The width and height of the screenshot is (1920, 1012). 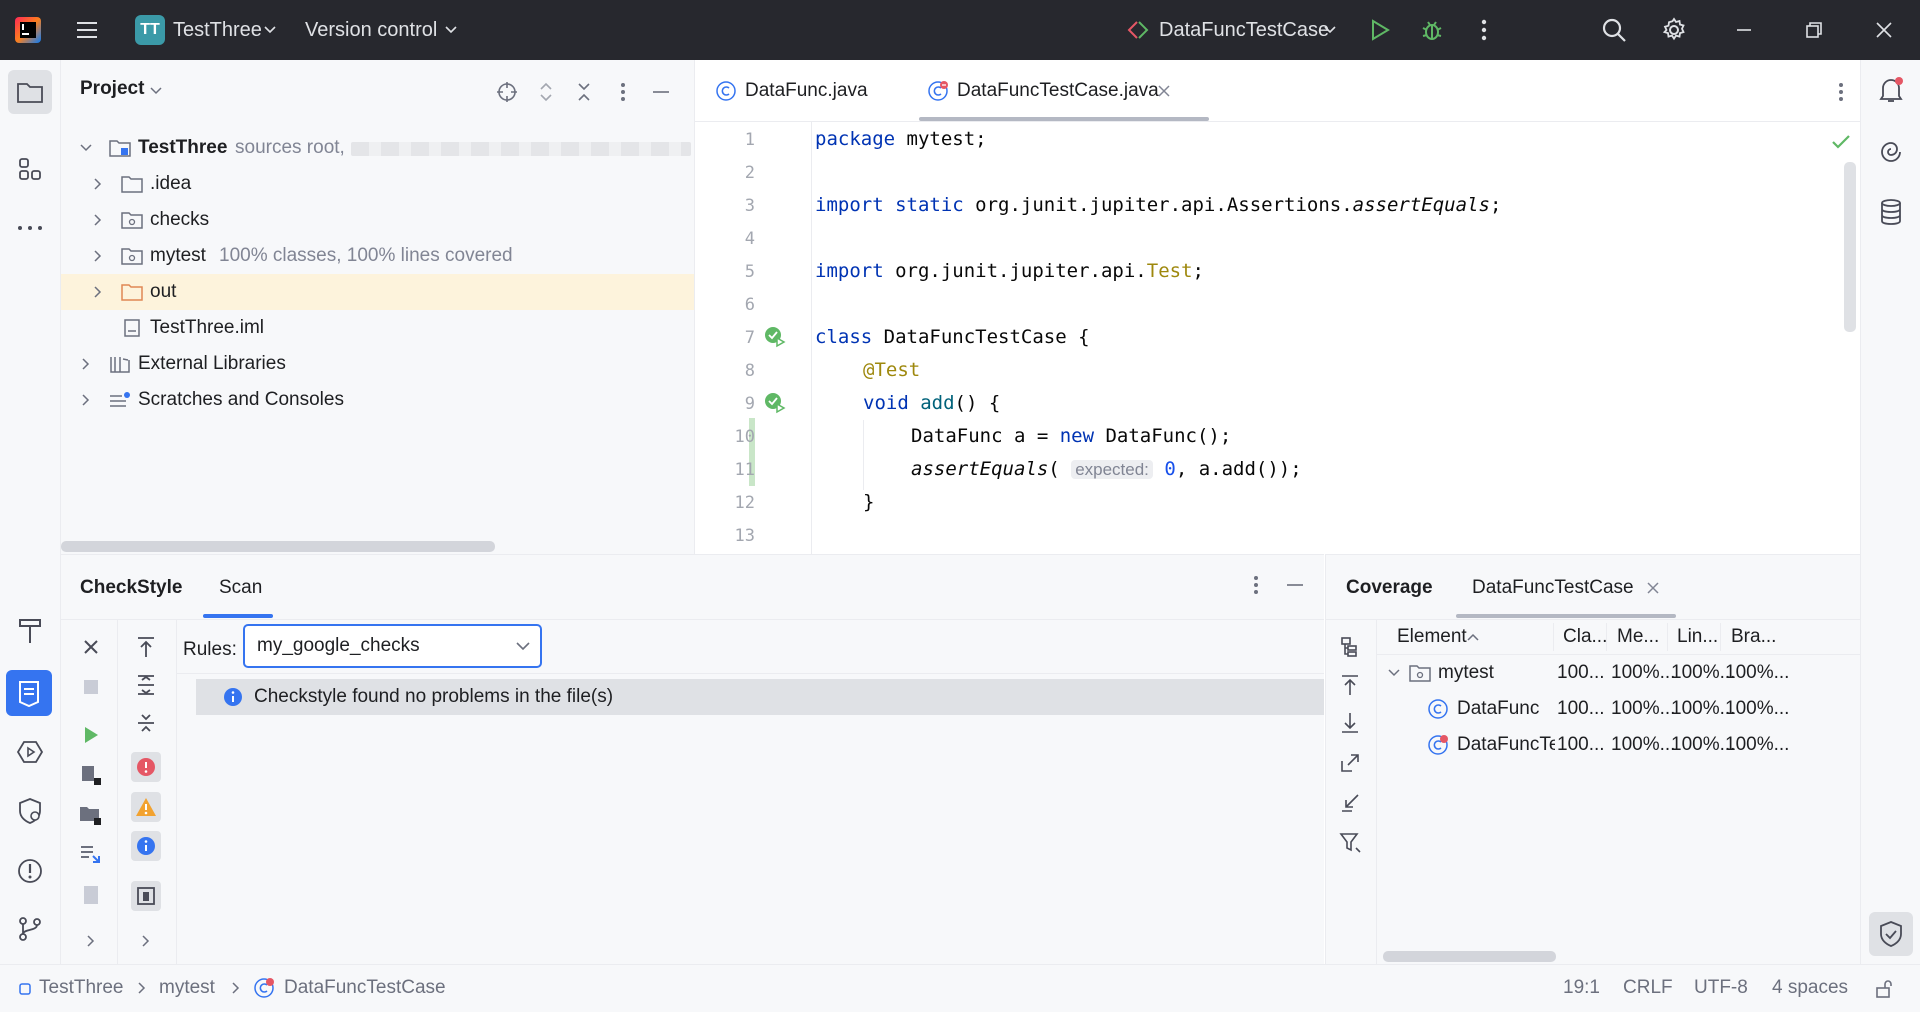 What do you see at coordinates (1810, 988) in the screenshot?
I see `indent-setting: 4 spaces` at bounding box center [1810, 988].